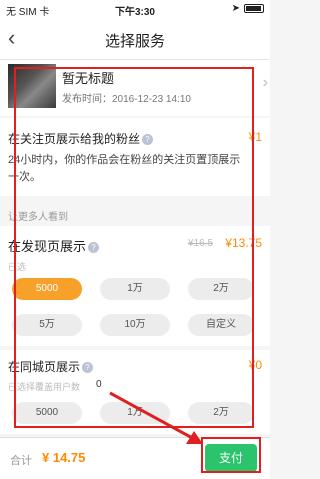  I want to click on location-icon: ➤, so click(235, 8).